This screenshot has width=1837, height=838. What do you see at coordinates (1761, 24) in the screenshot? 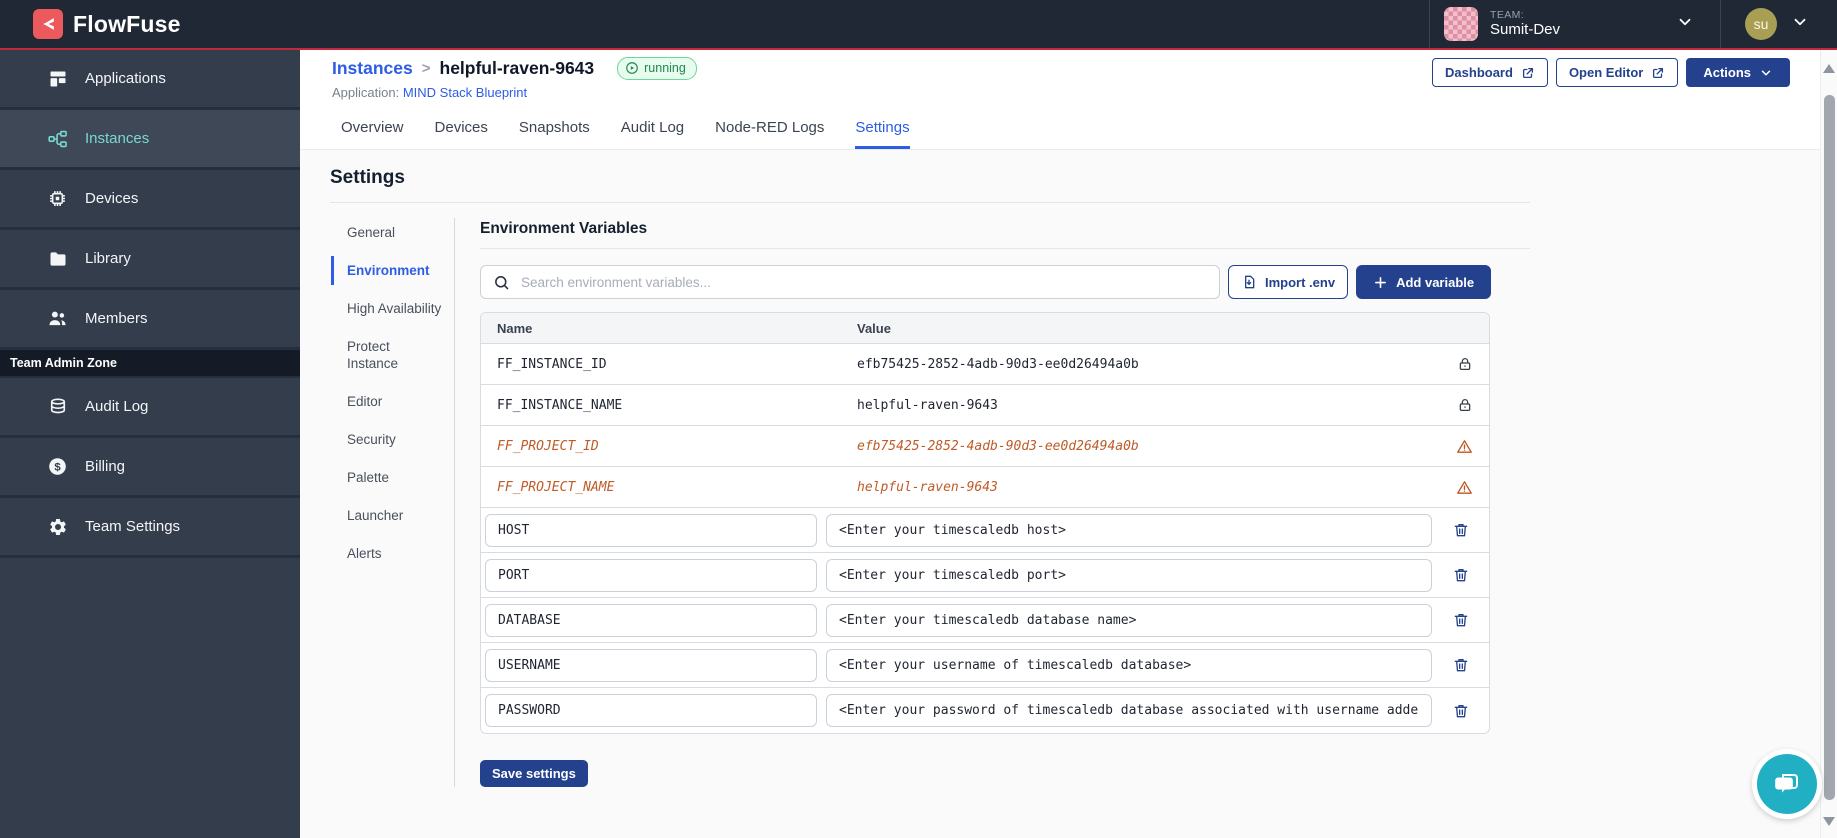
I see `user-avatar: su` at bounding box center [1761, 24].